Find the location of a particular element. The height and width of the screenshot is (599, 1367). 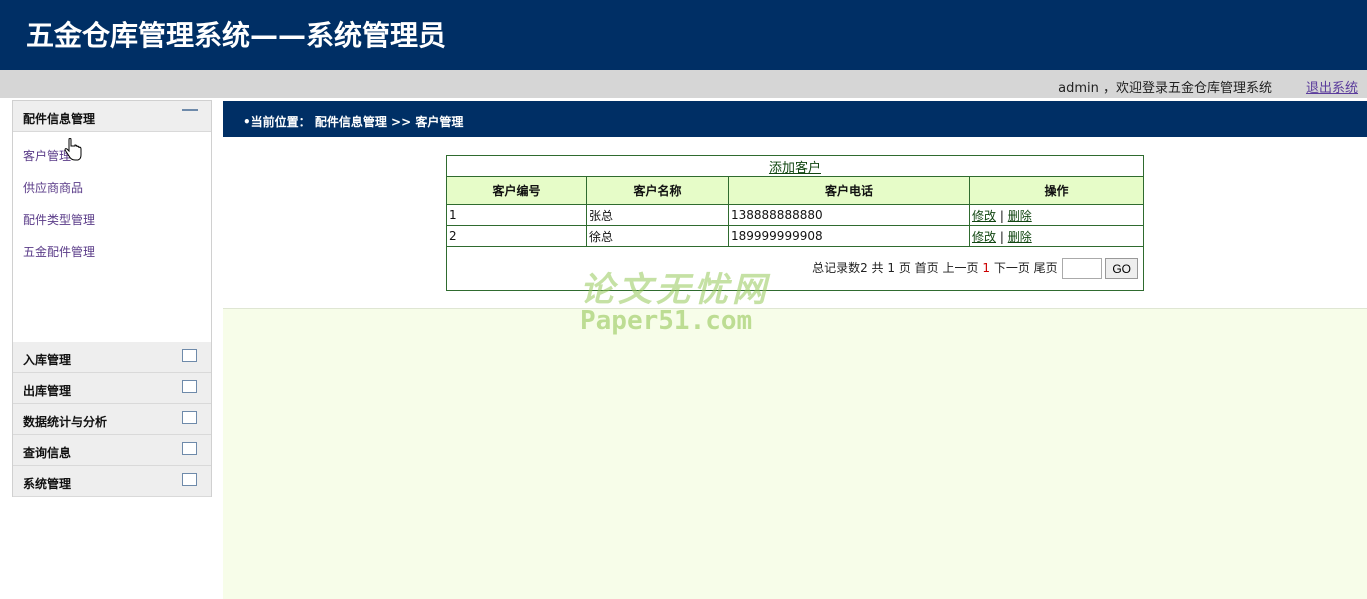

menu-group-label: 查询信息 is located at coordinates (47, 453).